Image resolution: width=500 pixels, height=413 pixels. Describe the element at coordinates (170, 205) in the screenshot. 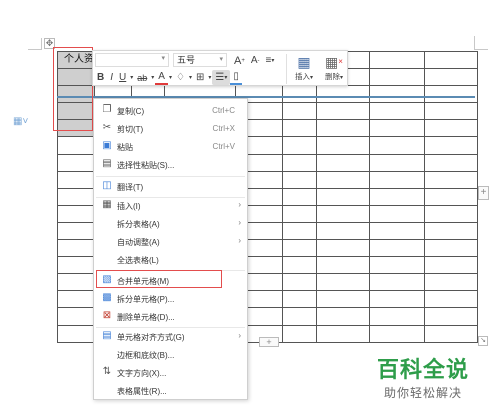

I see `menu-item-insert: ▦ 插入(I) ›` at that location.